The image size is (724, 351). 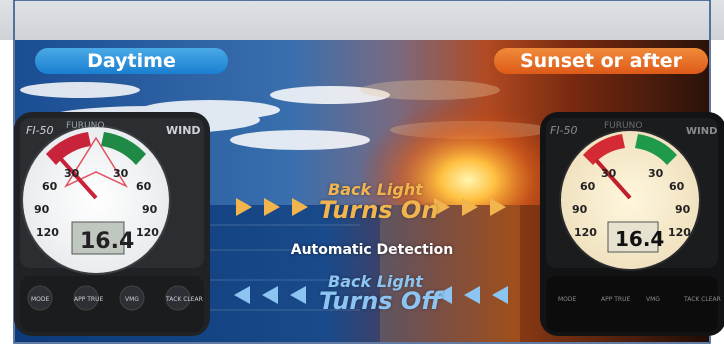 What do you see at coordinates (147, 232) in the screenshot?
I see `day-scale-120-r: 120` at bounding box center [147, 232].